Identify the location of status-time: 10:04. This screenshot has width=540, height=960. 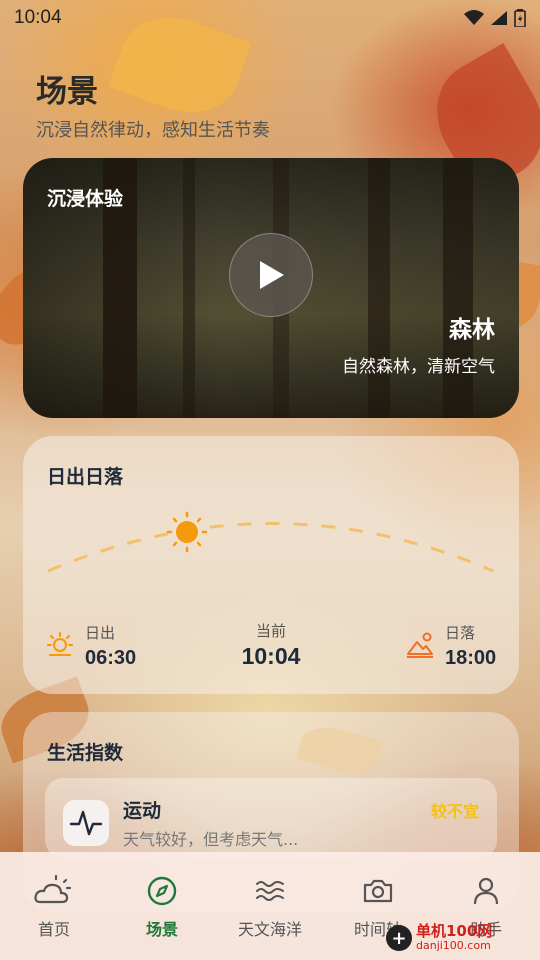
(38, 17).